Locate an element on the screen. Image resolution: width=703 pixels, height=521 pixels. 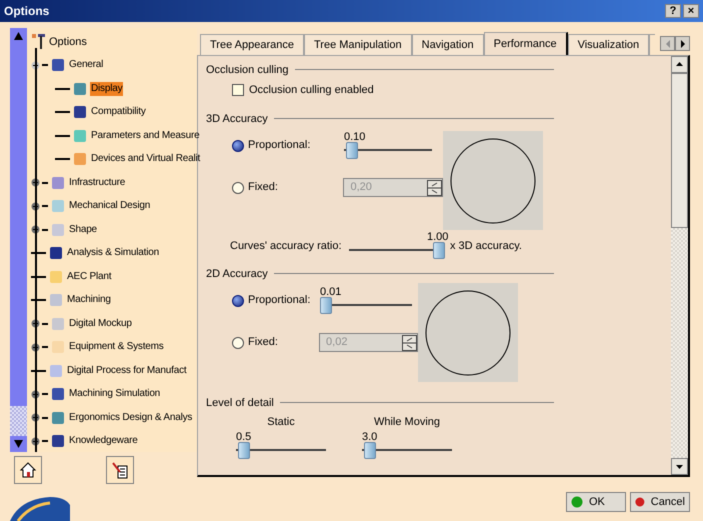
checkbox-label: Occlusion culling enabled is located at coordinates (311, 90).